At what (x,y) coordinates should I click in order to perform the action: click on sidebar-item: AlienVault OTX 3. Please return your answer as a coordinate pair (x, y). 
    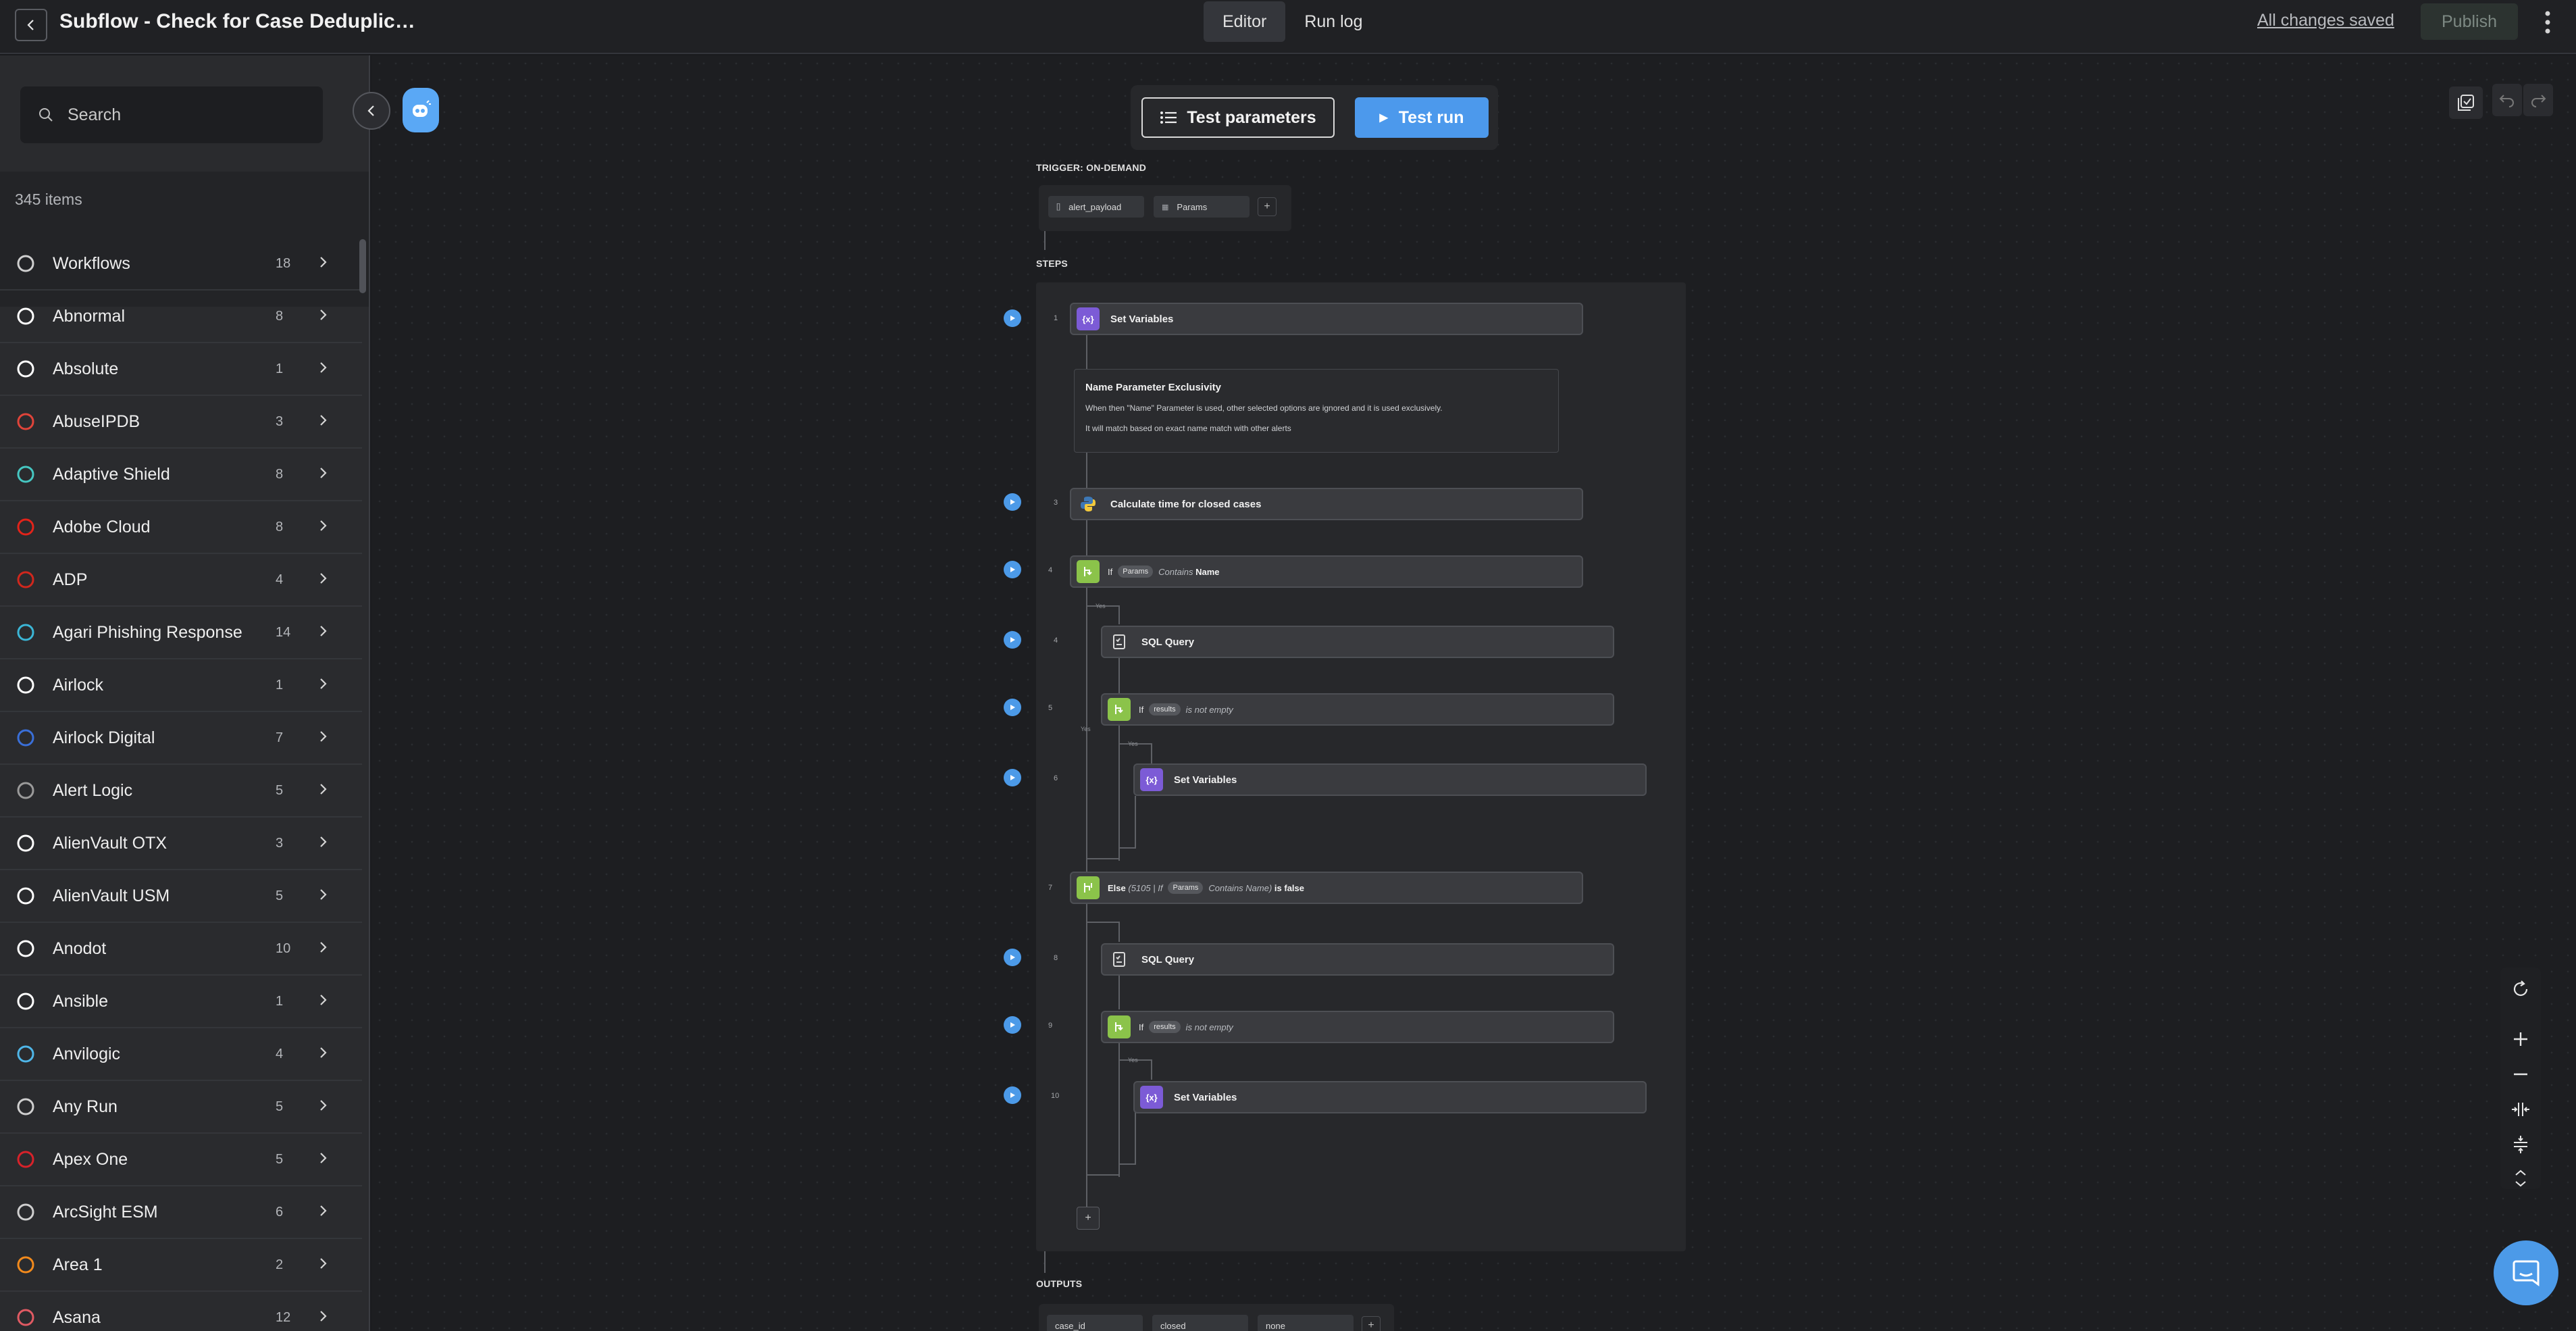
    Looking at the image, I should click on (181, 844).